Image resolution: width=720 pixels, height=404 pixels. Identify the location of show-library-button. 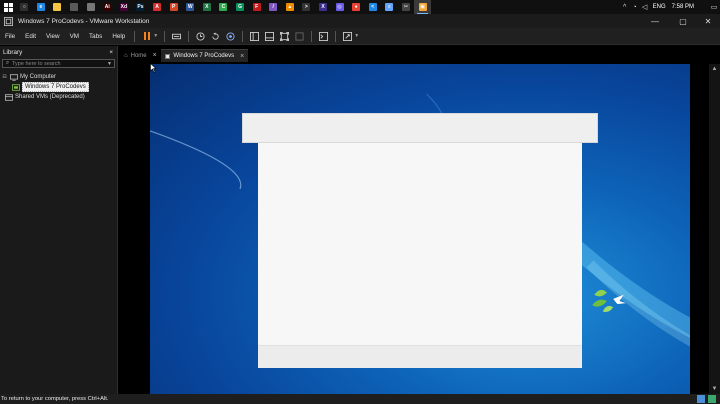
(254, 36).